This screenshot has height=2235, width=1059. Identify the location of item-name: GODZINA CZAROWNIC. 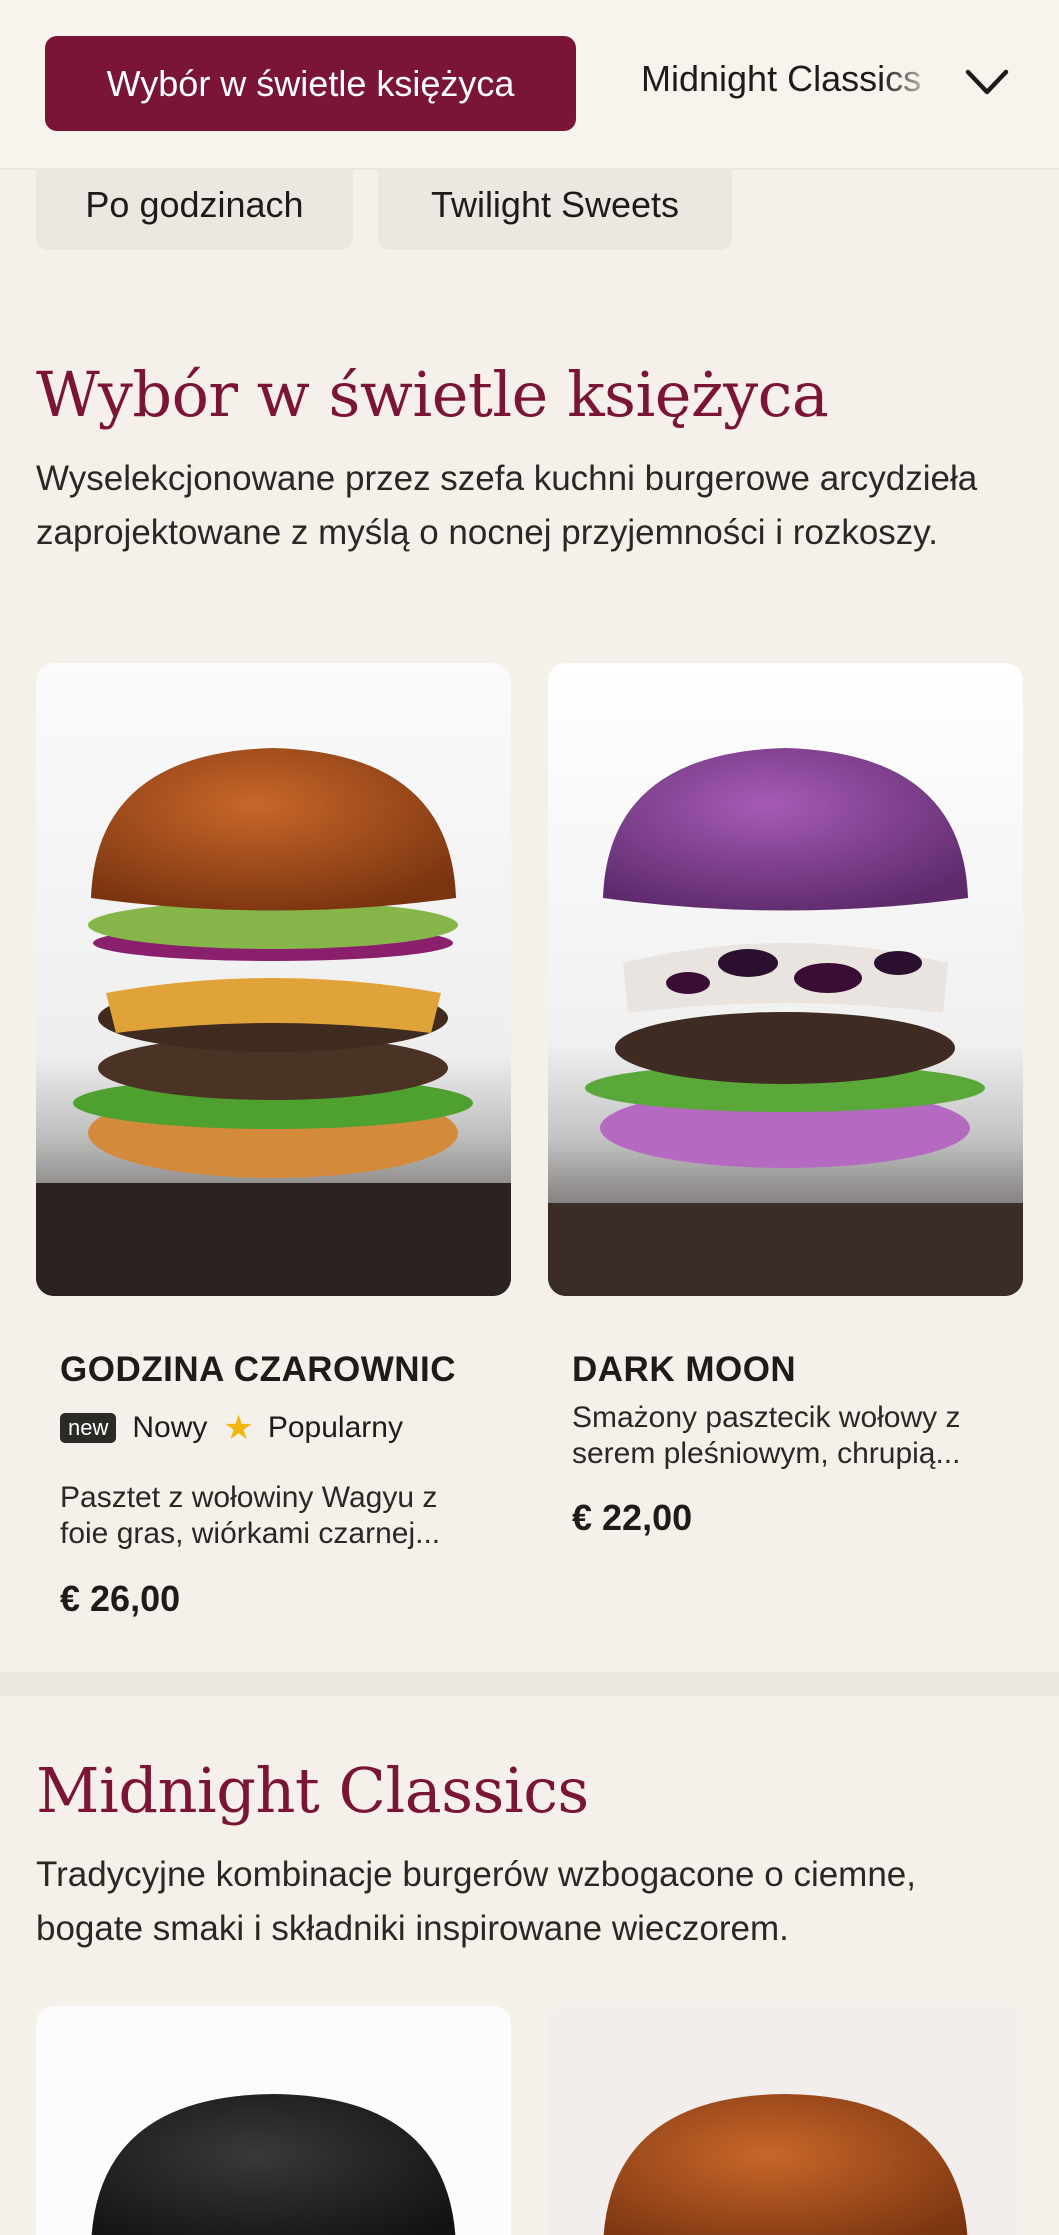
(258, 1370).